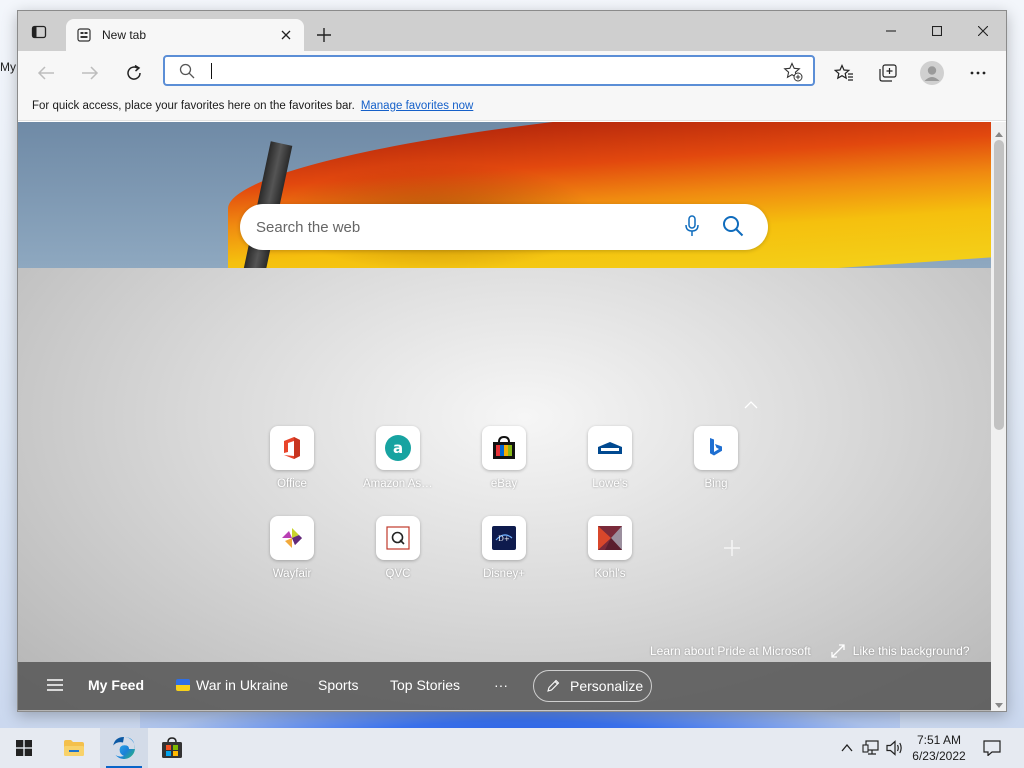 The width and height of the screenshot is (1024, 768). I want to click on title-bar: New tab, so click(512, 31).